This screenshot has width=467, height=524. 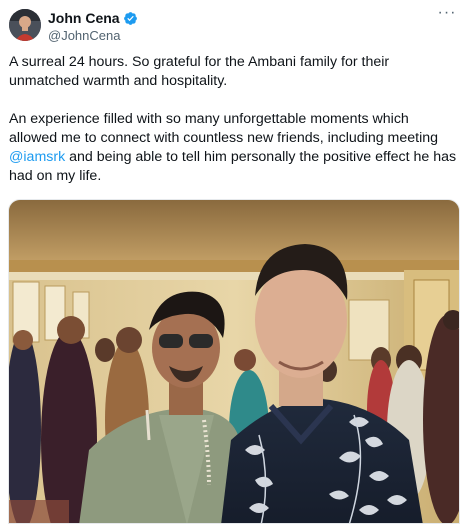 I want to click on profile-photo-icon, so click(x=25, y=25).